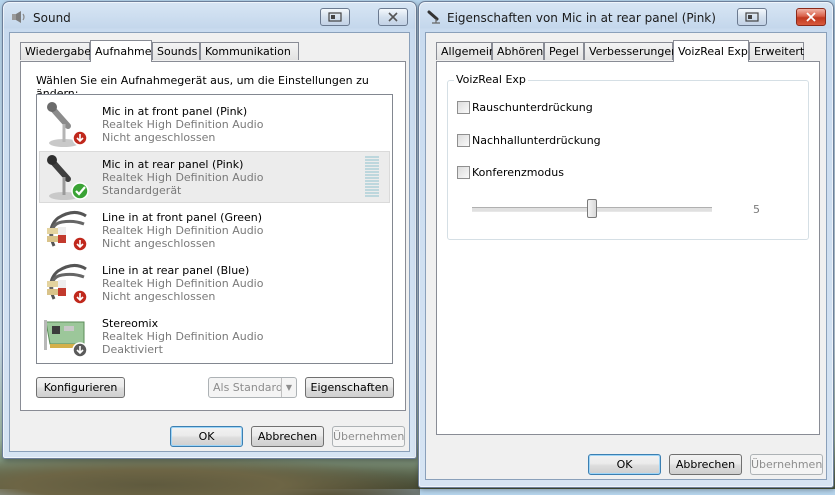 Image resolution: width=835 pixels, height=495 pixels. I want to click on device-name: Mic in at front panel (Pink), so click(175, 111).